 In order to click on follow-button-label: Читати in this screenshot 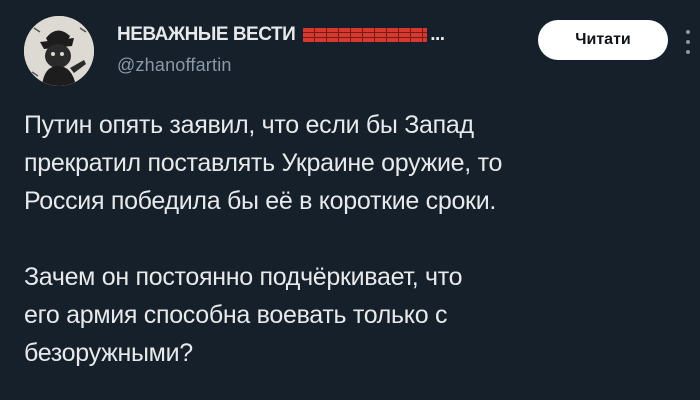, I will do `click(603, 39)`.